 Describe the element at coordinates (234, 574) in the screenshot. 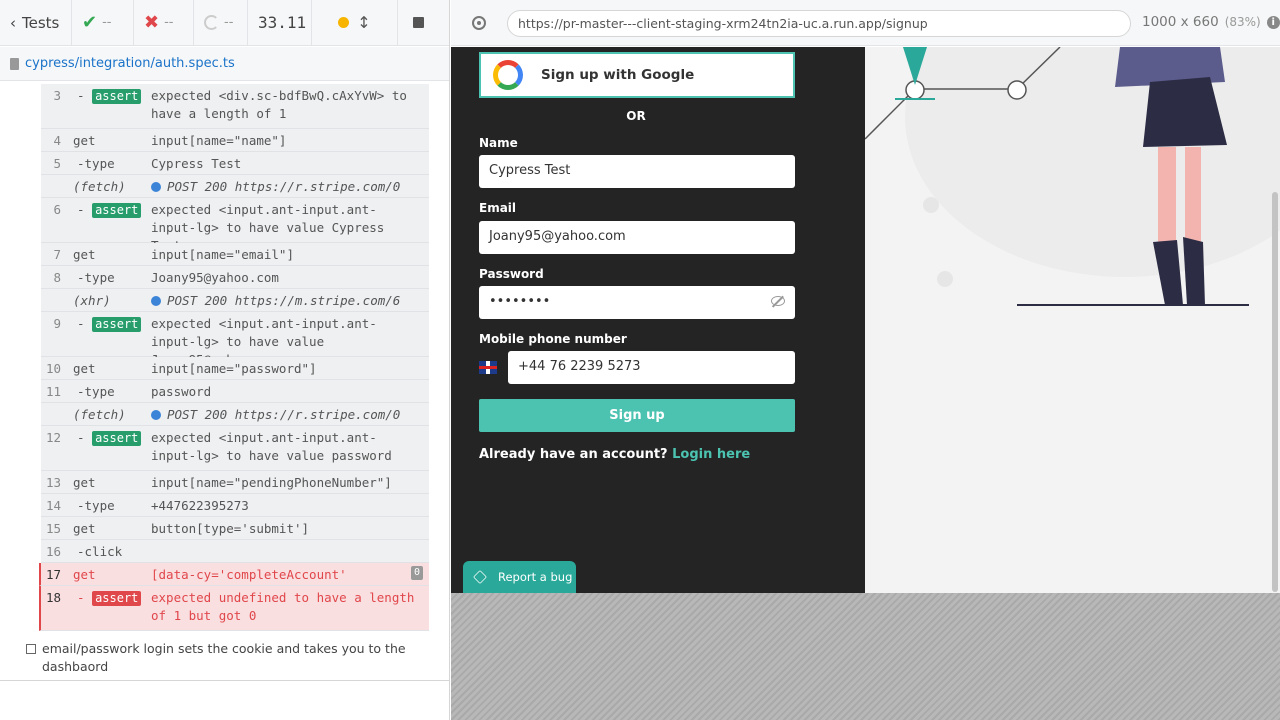

I see `command-row-failed: 17 get [data-cy='completeAccount' 0` at that location.